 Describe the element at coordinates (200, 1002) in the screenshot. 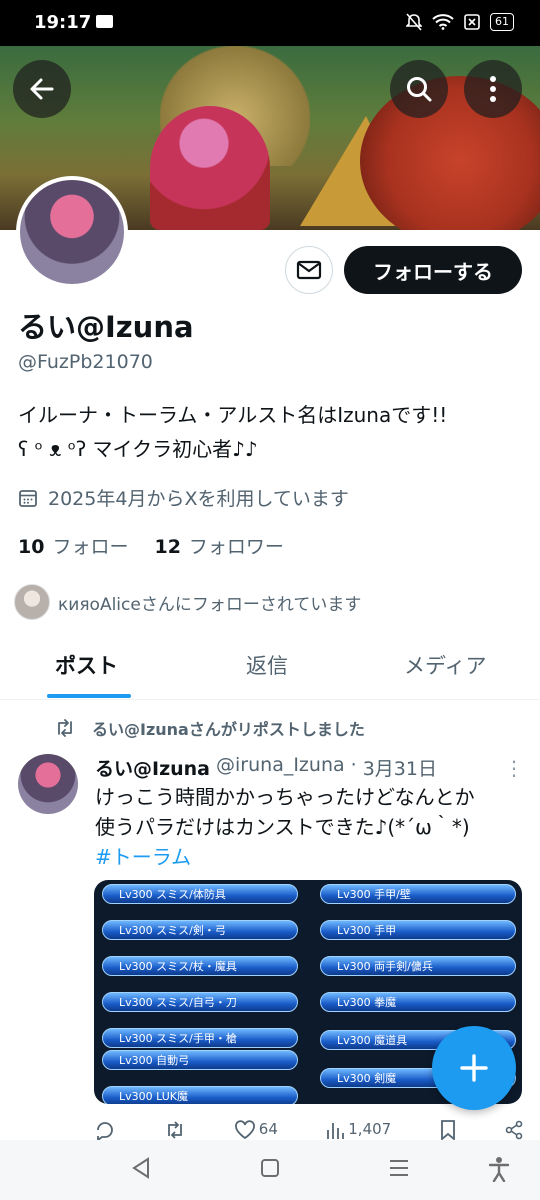

I see `skill-bar: Lv300 スミス/自弓・刀` at that location.